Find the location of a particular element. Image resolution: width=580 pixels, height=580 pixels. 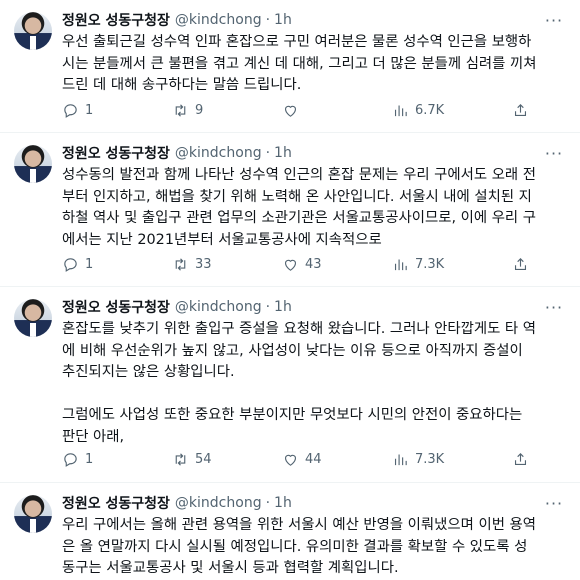

like-button is located at coordinates (337, 110).